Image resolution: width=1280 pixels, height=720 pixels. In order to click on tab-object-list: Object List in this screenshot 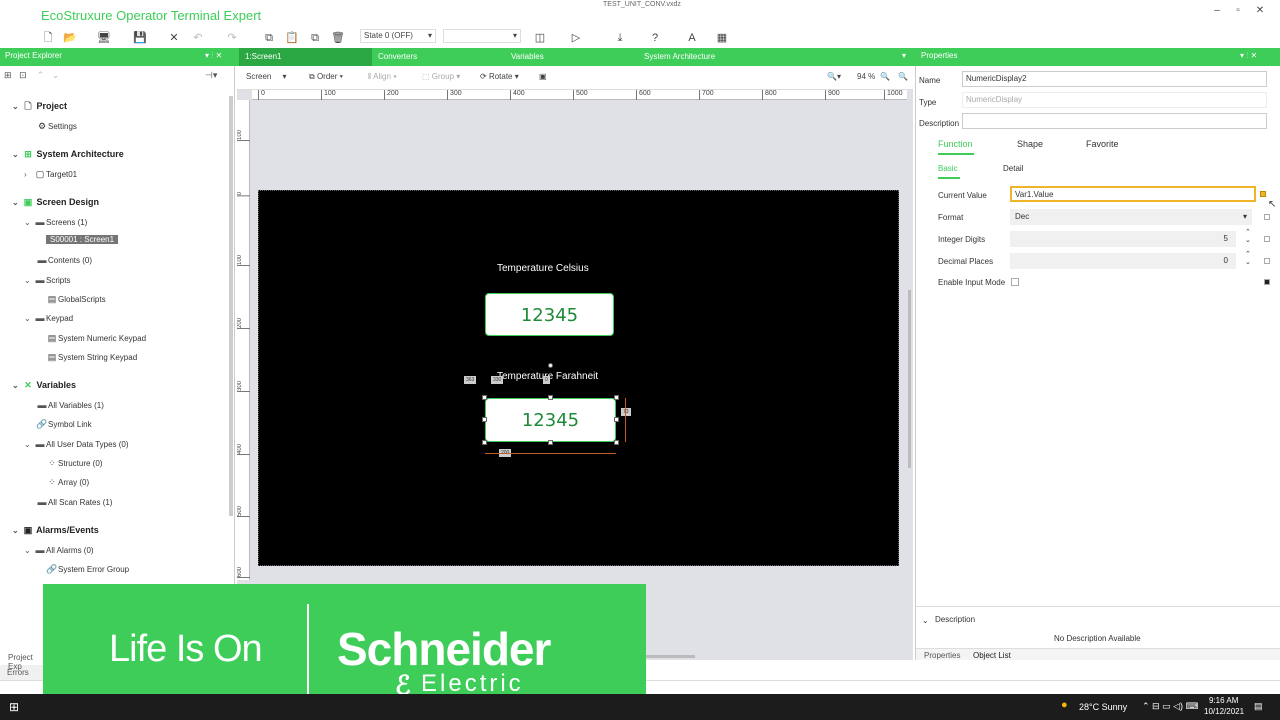, I will do `click(992, 655)`.